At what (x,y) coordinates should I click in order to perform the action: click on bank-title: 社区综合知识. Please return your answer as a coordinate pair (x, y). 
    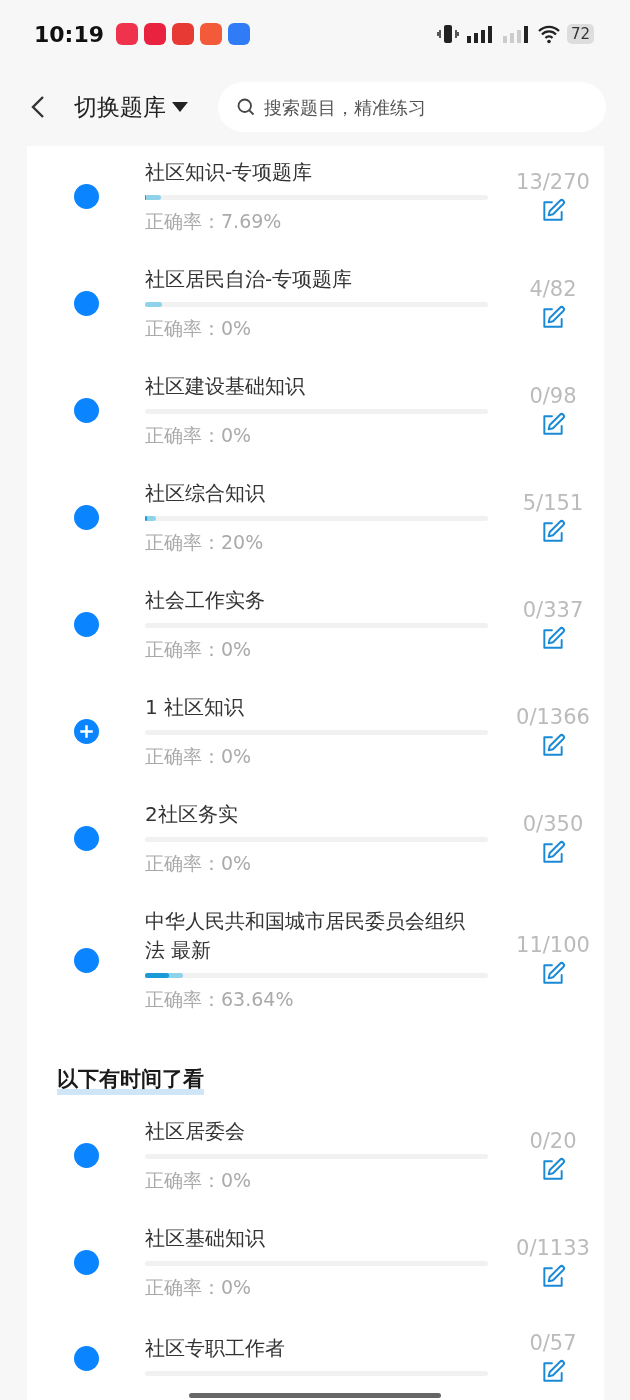
    Looking at the image, I should click on (316, 493).